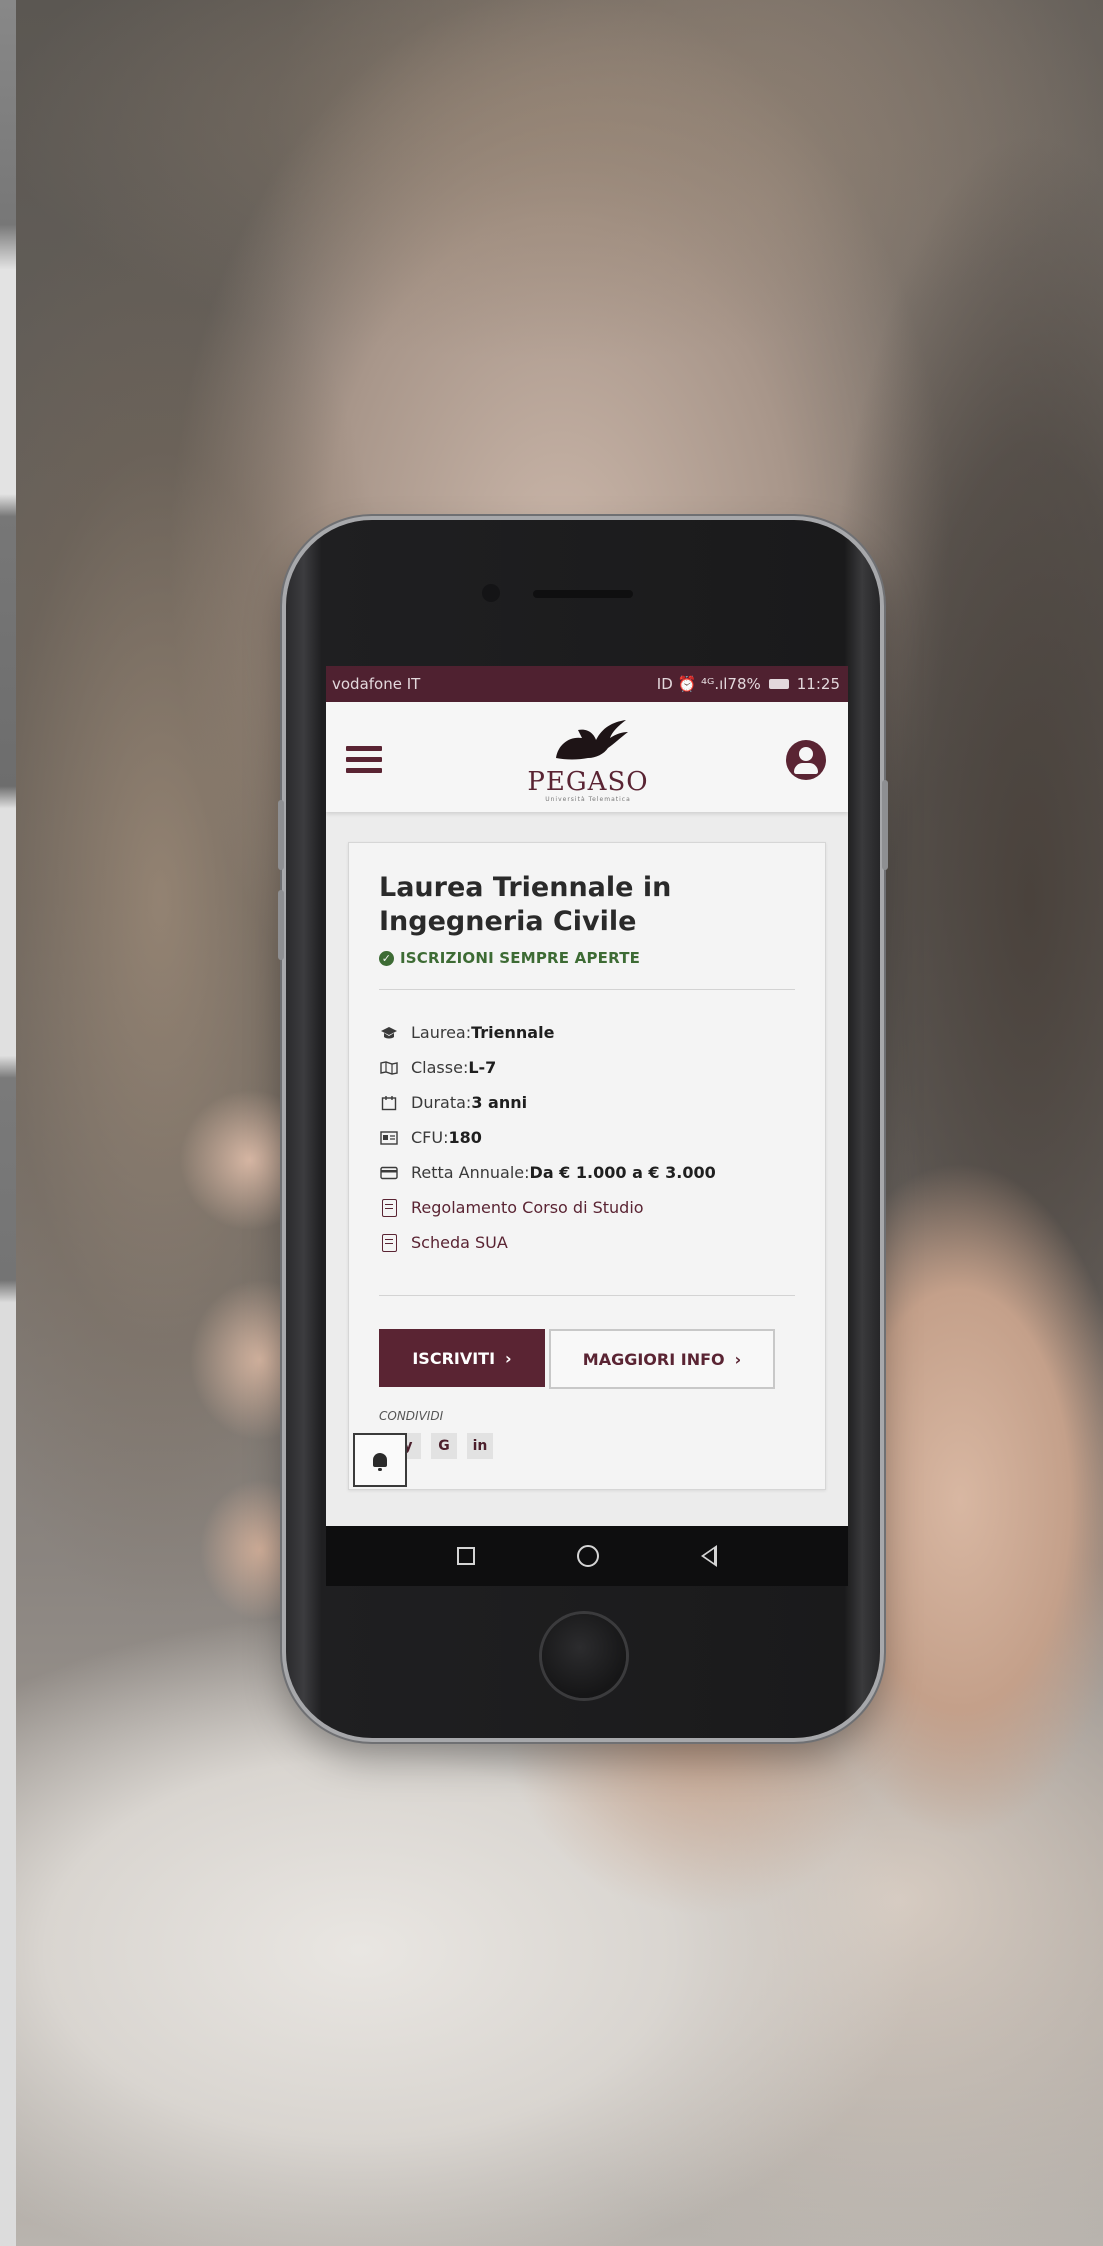 Image resolution: width=1103 pixels, height=2246 pixels. What do you see at coordinates (587, 684) in the screenshot?
I see `status-bar: vodafone IT ID ⏰ ⁴ᴳ.ıl78% 11:25` at bounding box center [587, 684].